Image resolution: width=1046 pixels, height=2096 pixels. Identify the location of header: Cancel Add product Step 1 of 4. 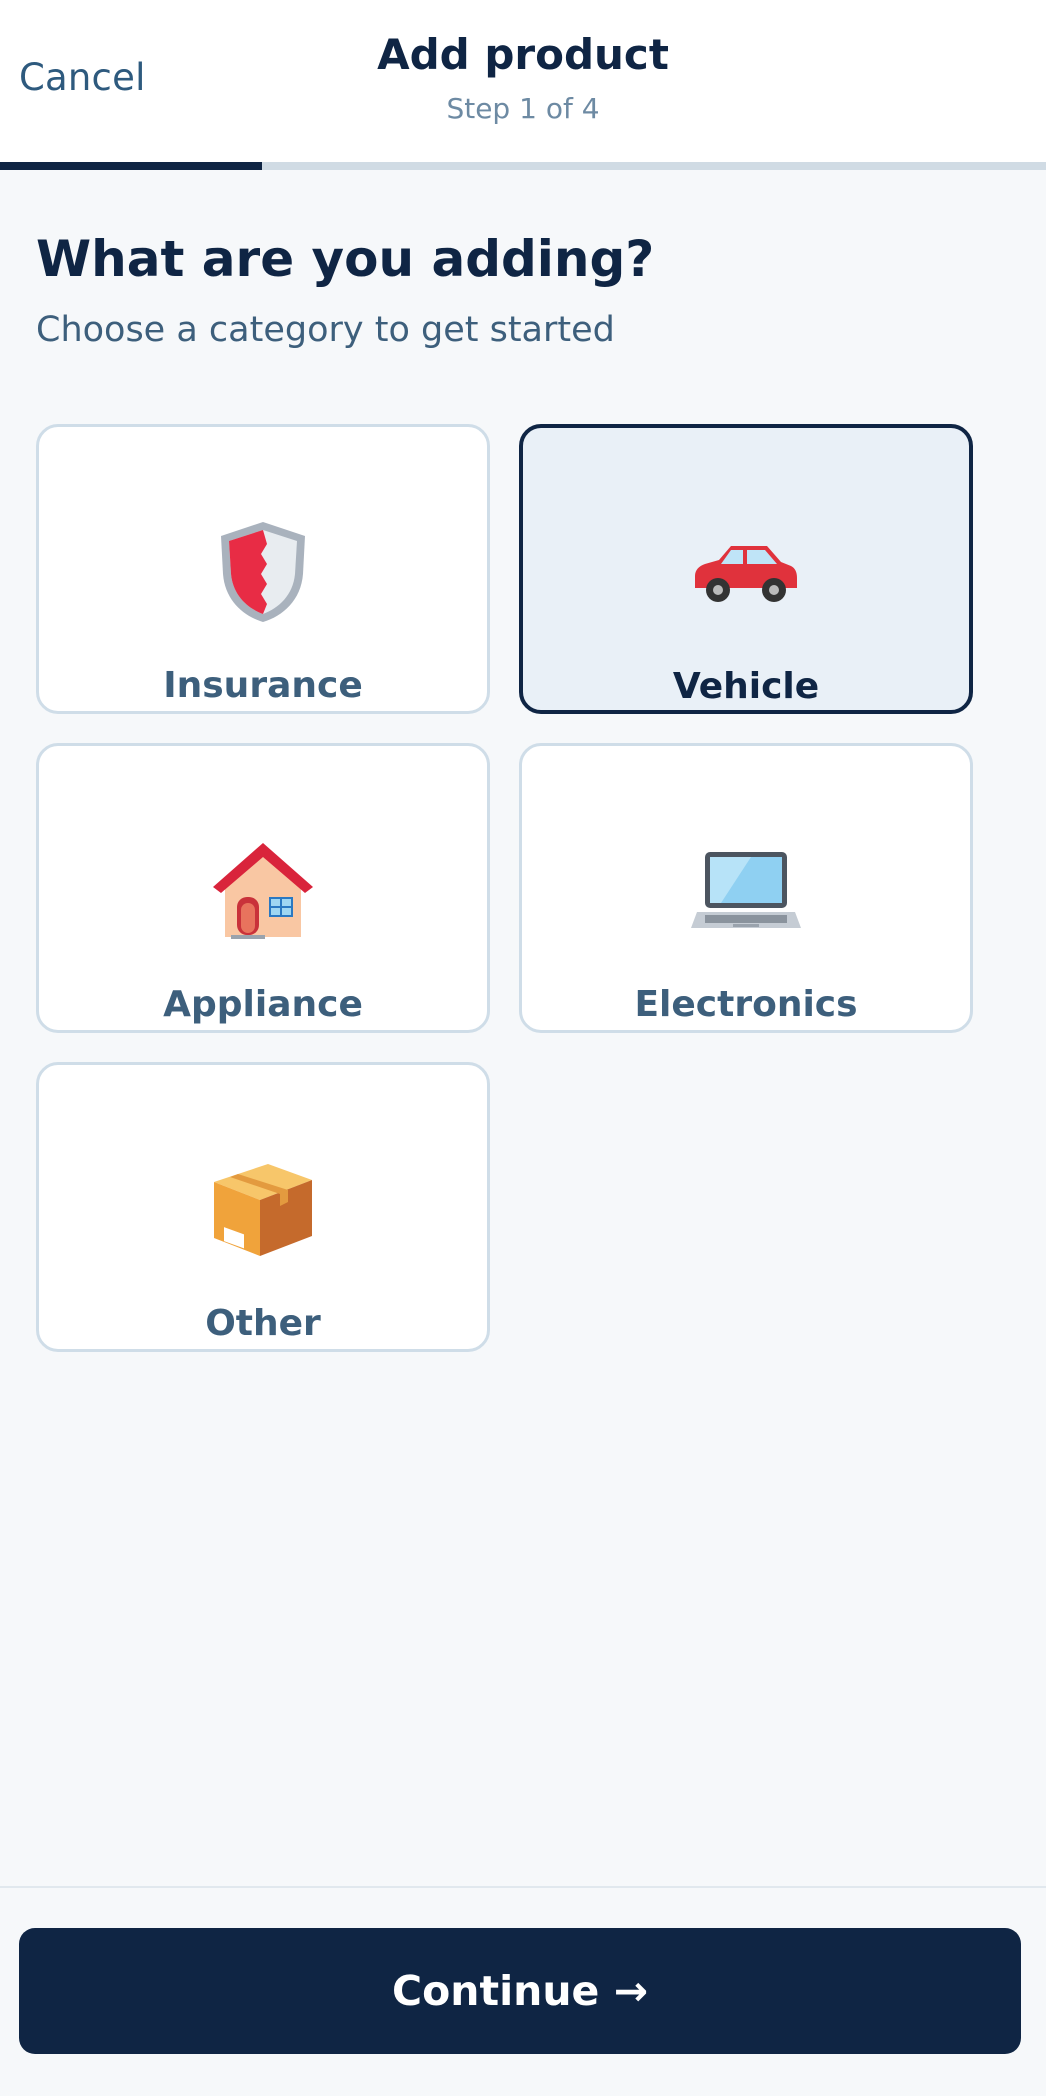
(523, 81).